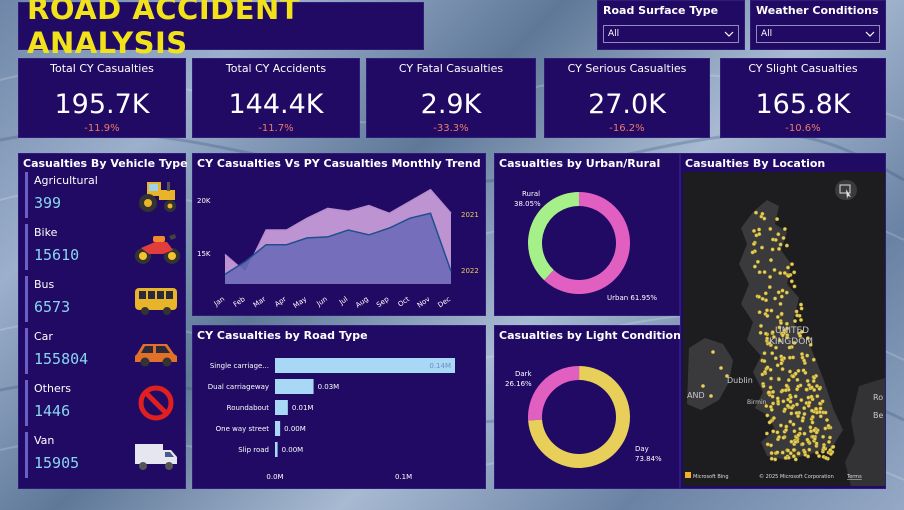  Describe the element at coordinates (102, 98) in the screenshot. I see `kpi-card-total-casualties: Total CY Casualties 195.7K -11.9%` at that location.